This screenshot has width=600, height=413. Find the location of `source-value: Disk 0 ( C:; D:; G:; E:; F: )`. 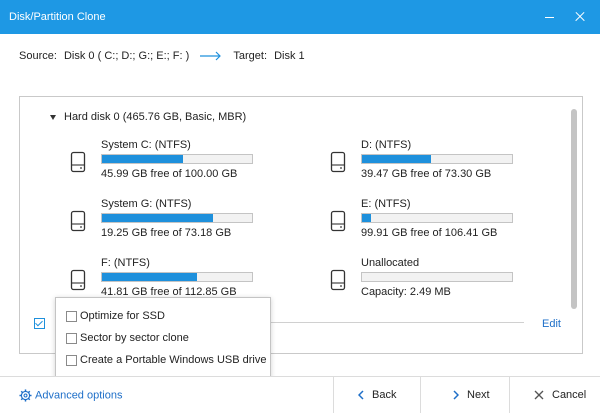

source-value: Disk 0 ( C:; D:; G:; E:; F: ) is located at coordinates (126, 56).